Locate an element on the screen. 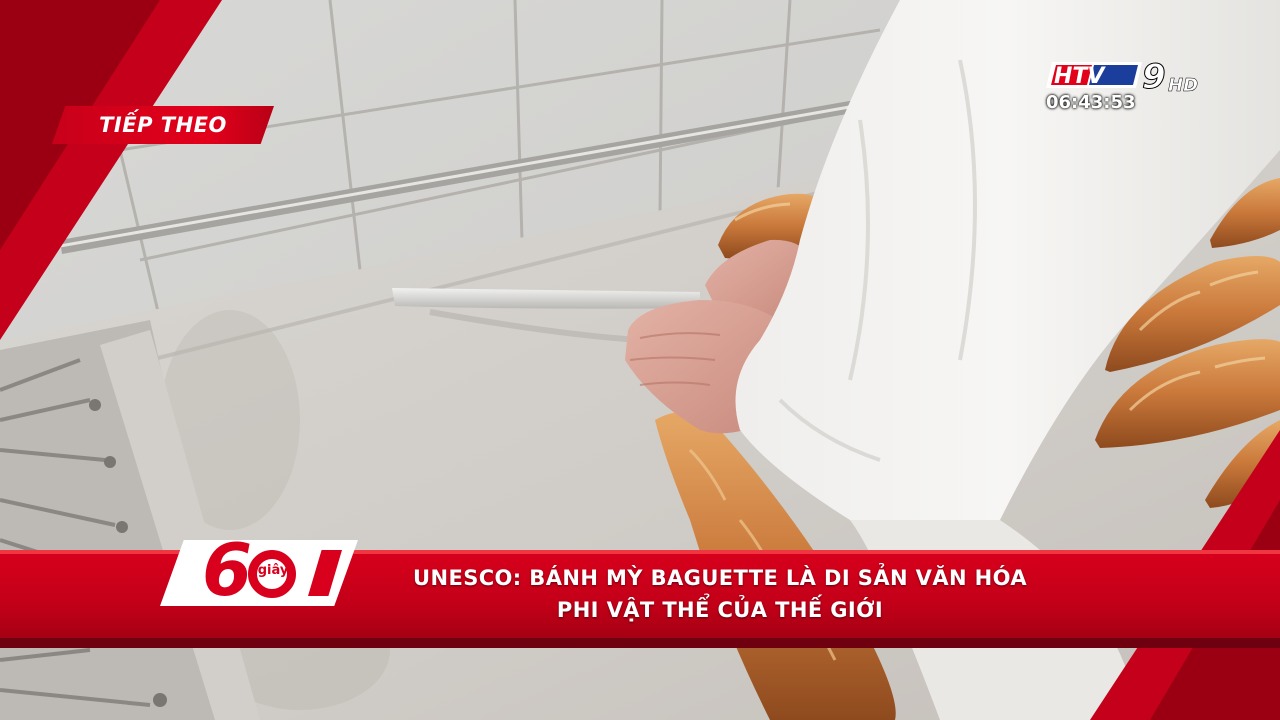 The height and width of the screenshot is (720, 1280). next-up-tag: TIẾP THEO is located at coordinates (163, 125).